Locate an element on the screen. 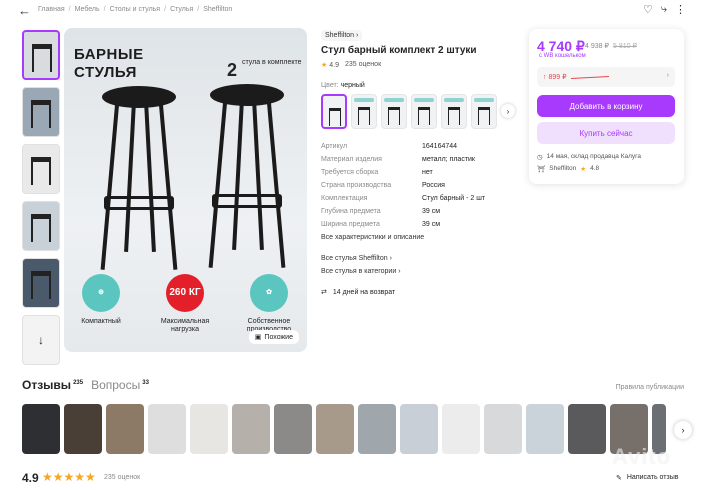  spec-row: Материал изделия металл; пластик is located at coordinates (398, 159).